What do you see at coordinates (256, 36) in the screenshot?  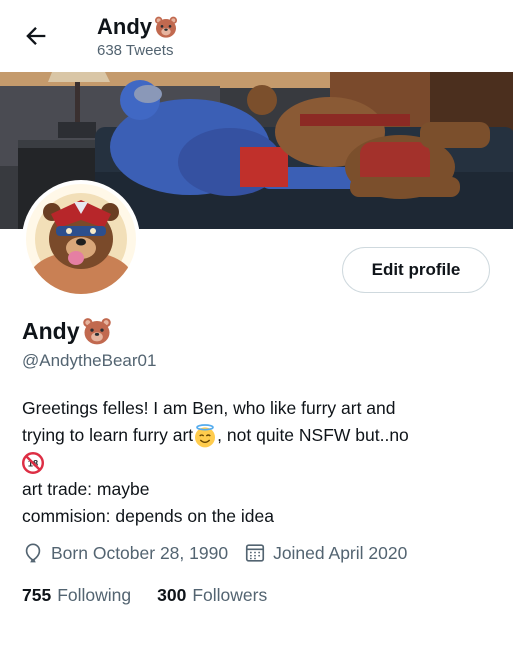 I see `top-bar: Andy 638 Tweets` at bounding box center [256, 36].